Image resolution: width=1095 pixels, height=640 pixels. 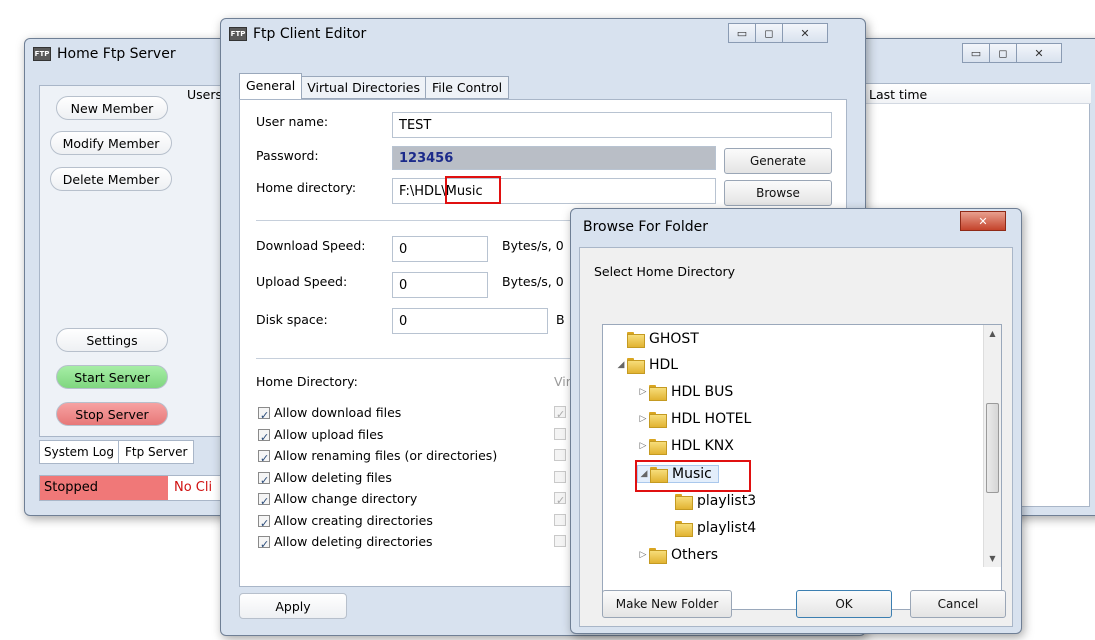 I want to click on tab-system-log: System Log, so click(x=79, y=452).